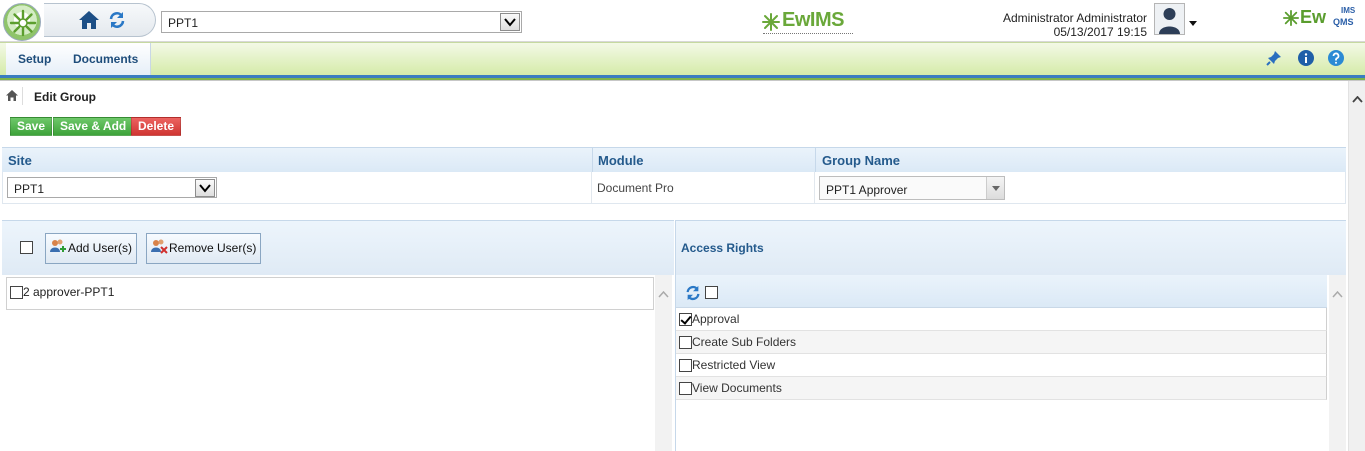 The image size is (1365, 451). What do you see at coordinates (1348, 10) in the screenshot?
I see `brand-right-ims: IMS` at bounding box center [1348, 10].